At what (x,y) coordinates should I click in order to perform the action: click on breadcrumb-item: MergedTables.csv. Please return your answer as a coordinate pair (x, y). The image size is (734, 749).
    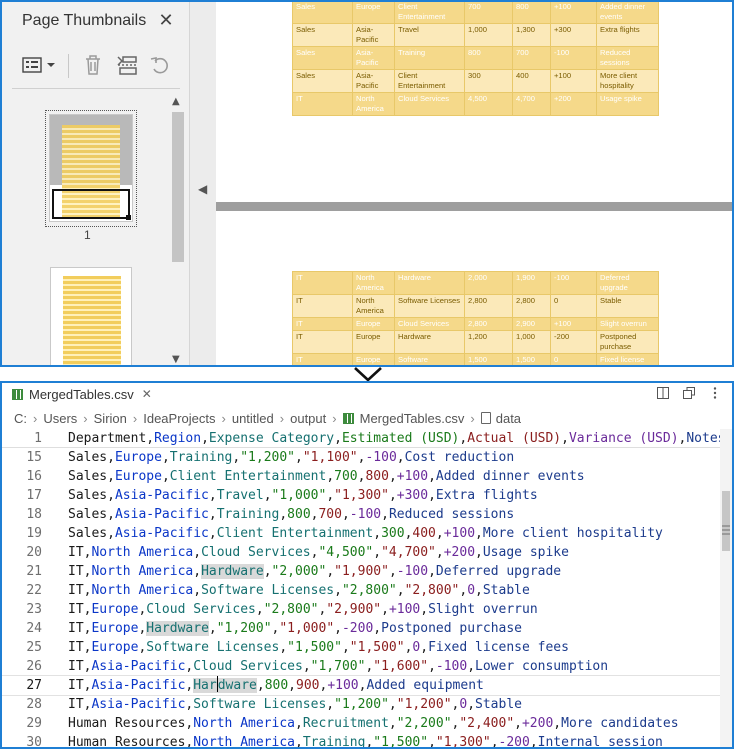
    Looking at the image, I should click on (412, 418).